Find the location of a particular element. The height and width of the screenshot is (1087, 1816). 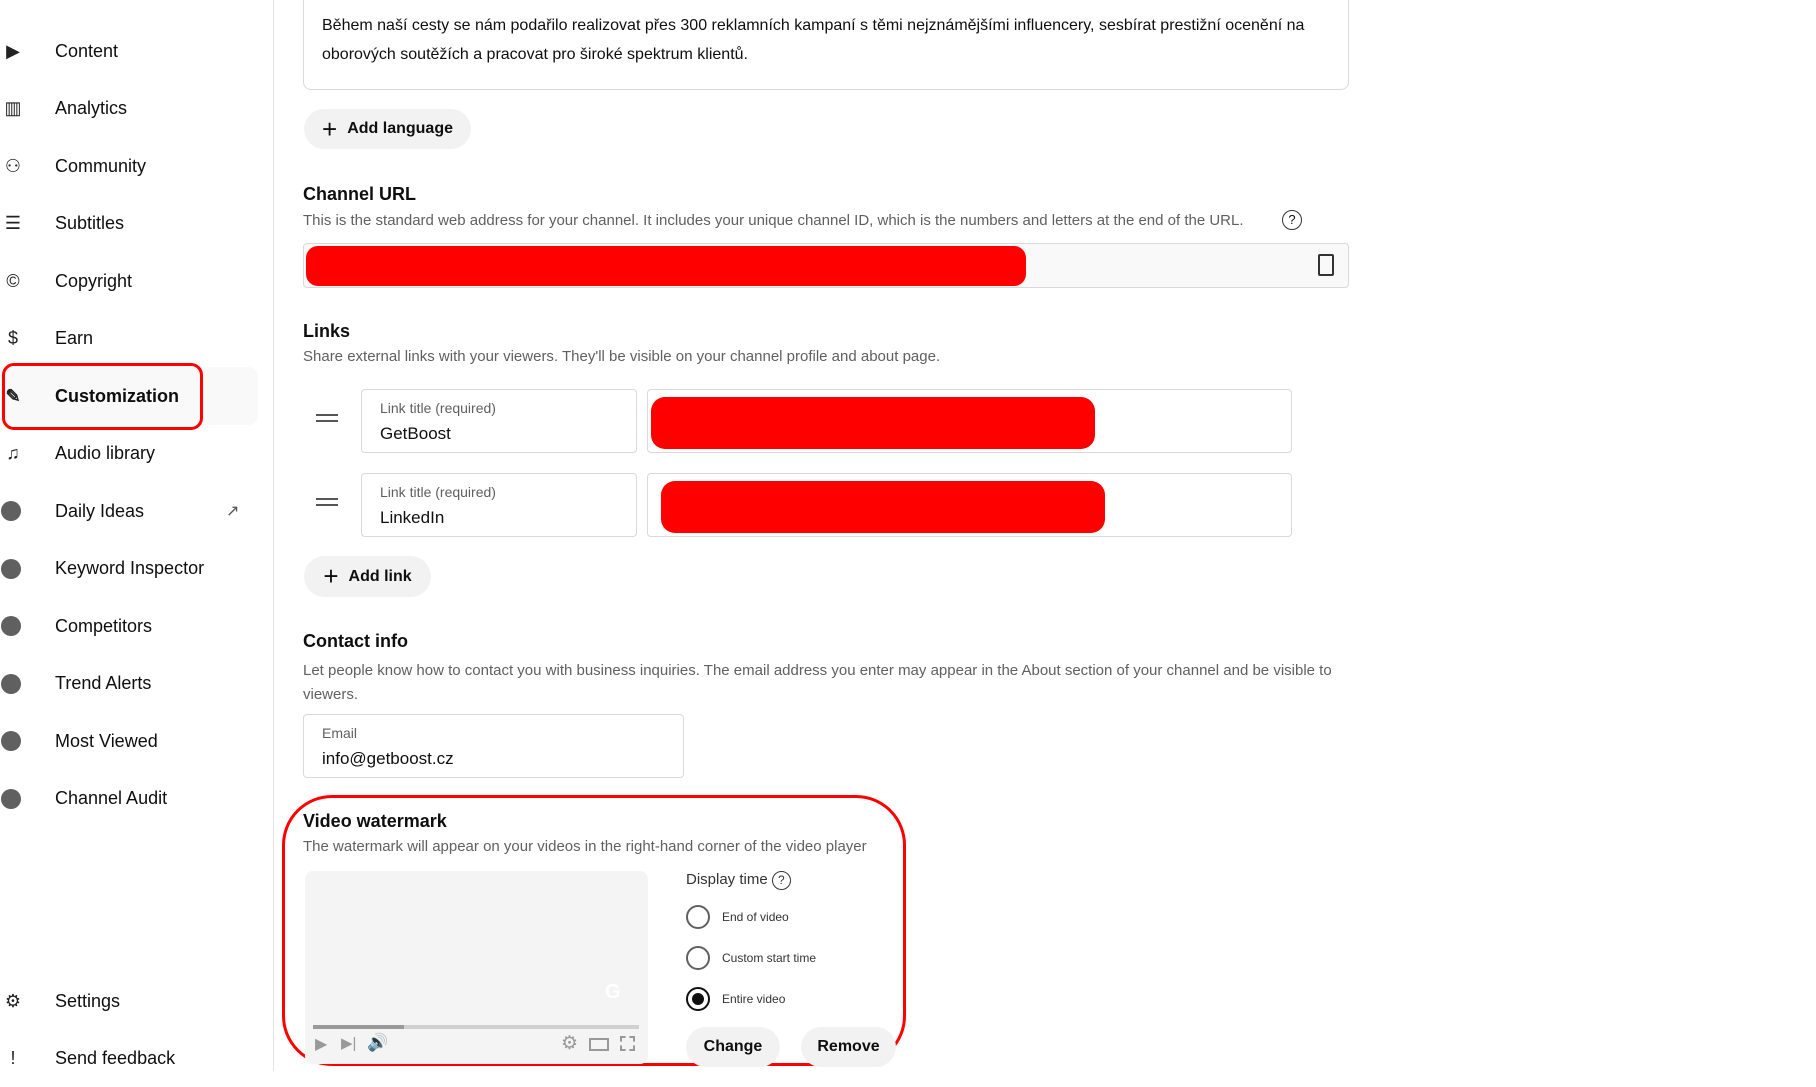

sidebar-item-community: ⚇ Community is located at coordinates (129, 166).